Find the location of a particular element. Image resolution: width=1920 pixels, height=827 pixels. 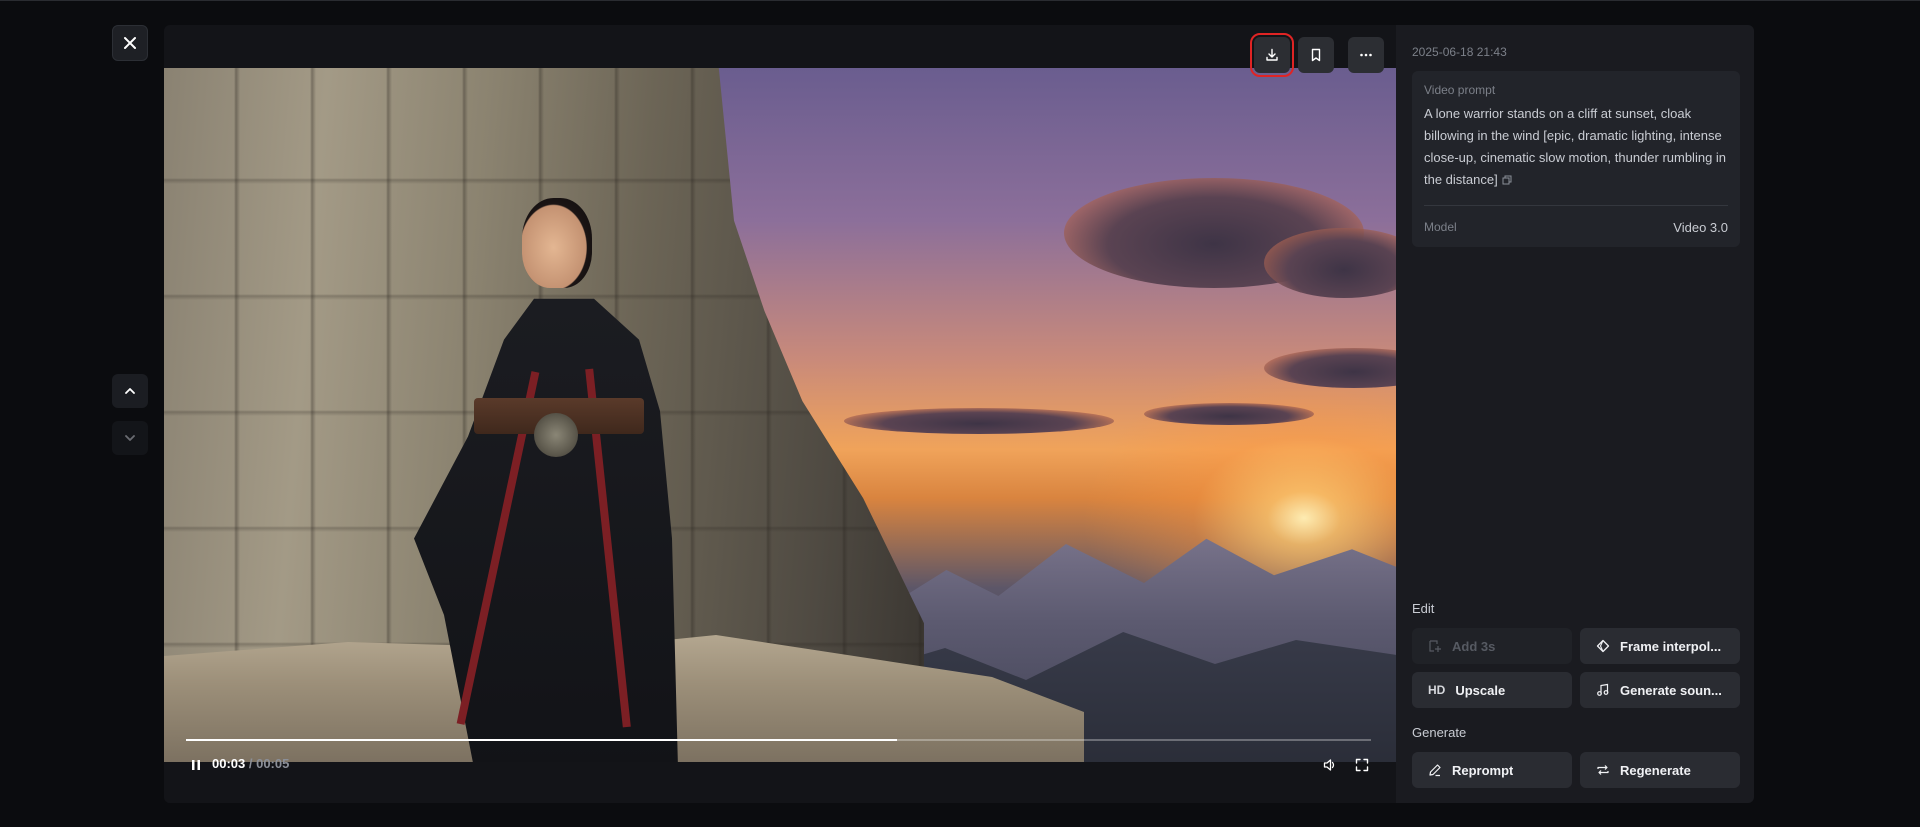

reprompt-button: Reprompt is located at coordinates (1492, 770).